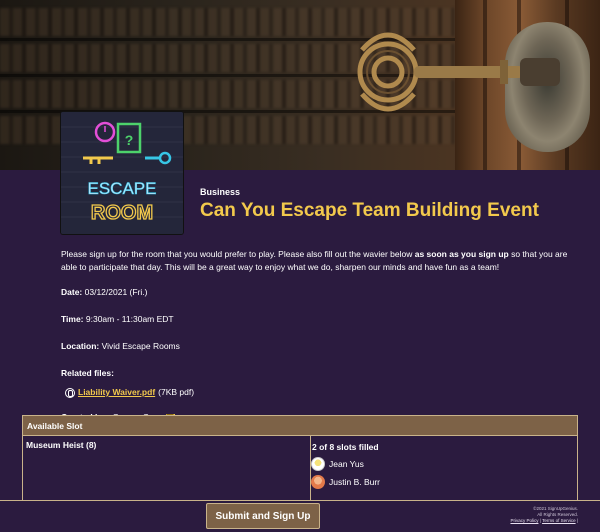 The width and height of the screenshot is (600, 532). I want to click on slots-header: Available Slot, so click(300, 426).